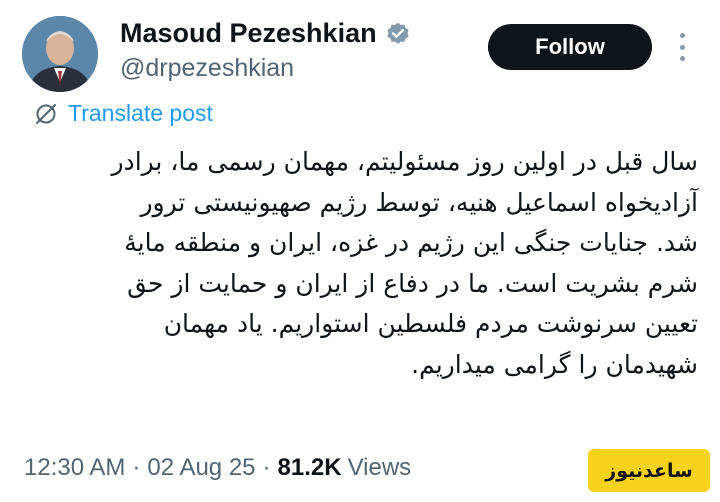 Image resolution: width=720 pixels, height=502 pixels. I want to click on more-vertical-icon, so click(682, 47).